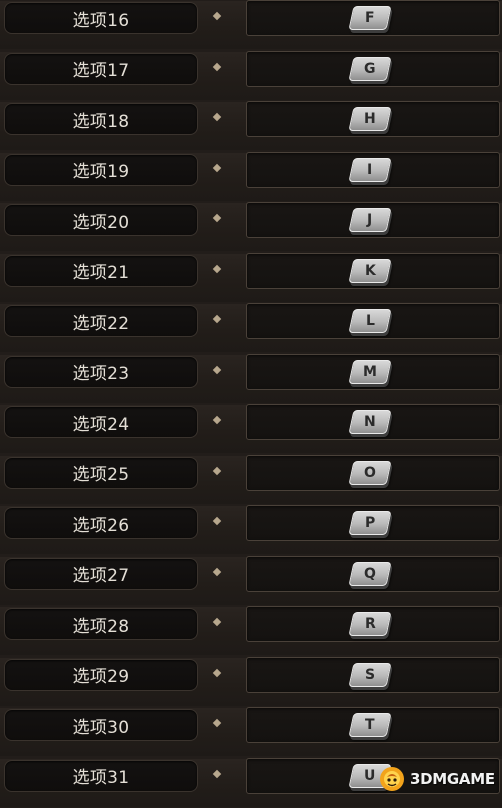 This screenshot has width=502, height=808. I want to click on keybinding-row: 选项24 N, so click(251, 429).